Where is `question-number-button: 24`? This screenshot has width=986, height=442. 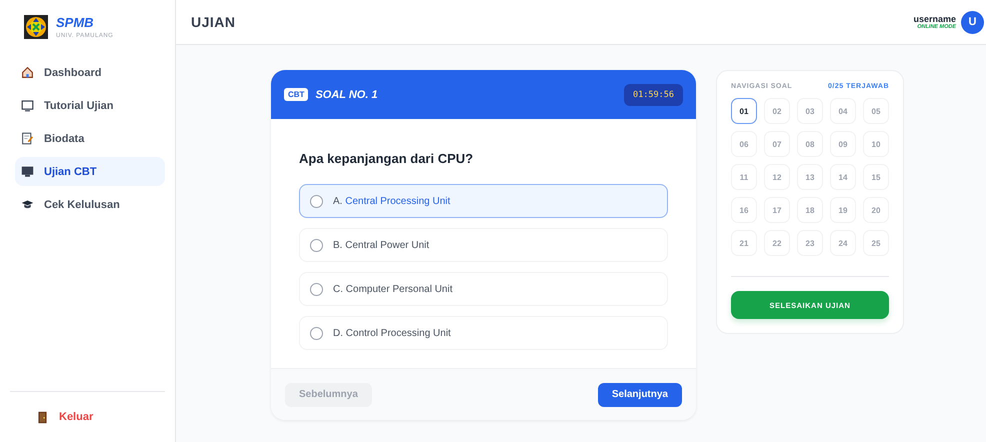
question-number-button: 24 is located at coordinates (843, 243).